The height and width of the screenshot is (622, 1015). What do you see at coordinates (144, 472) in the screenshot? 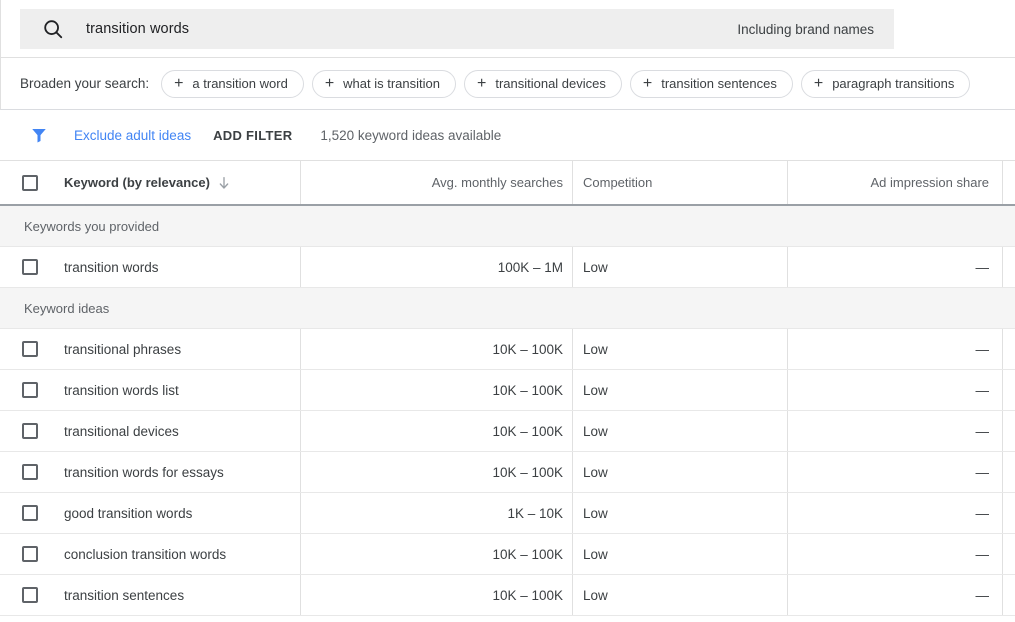
I see `row-keyword-text: transition words for essays` at bounding box center [144, 472].